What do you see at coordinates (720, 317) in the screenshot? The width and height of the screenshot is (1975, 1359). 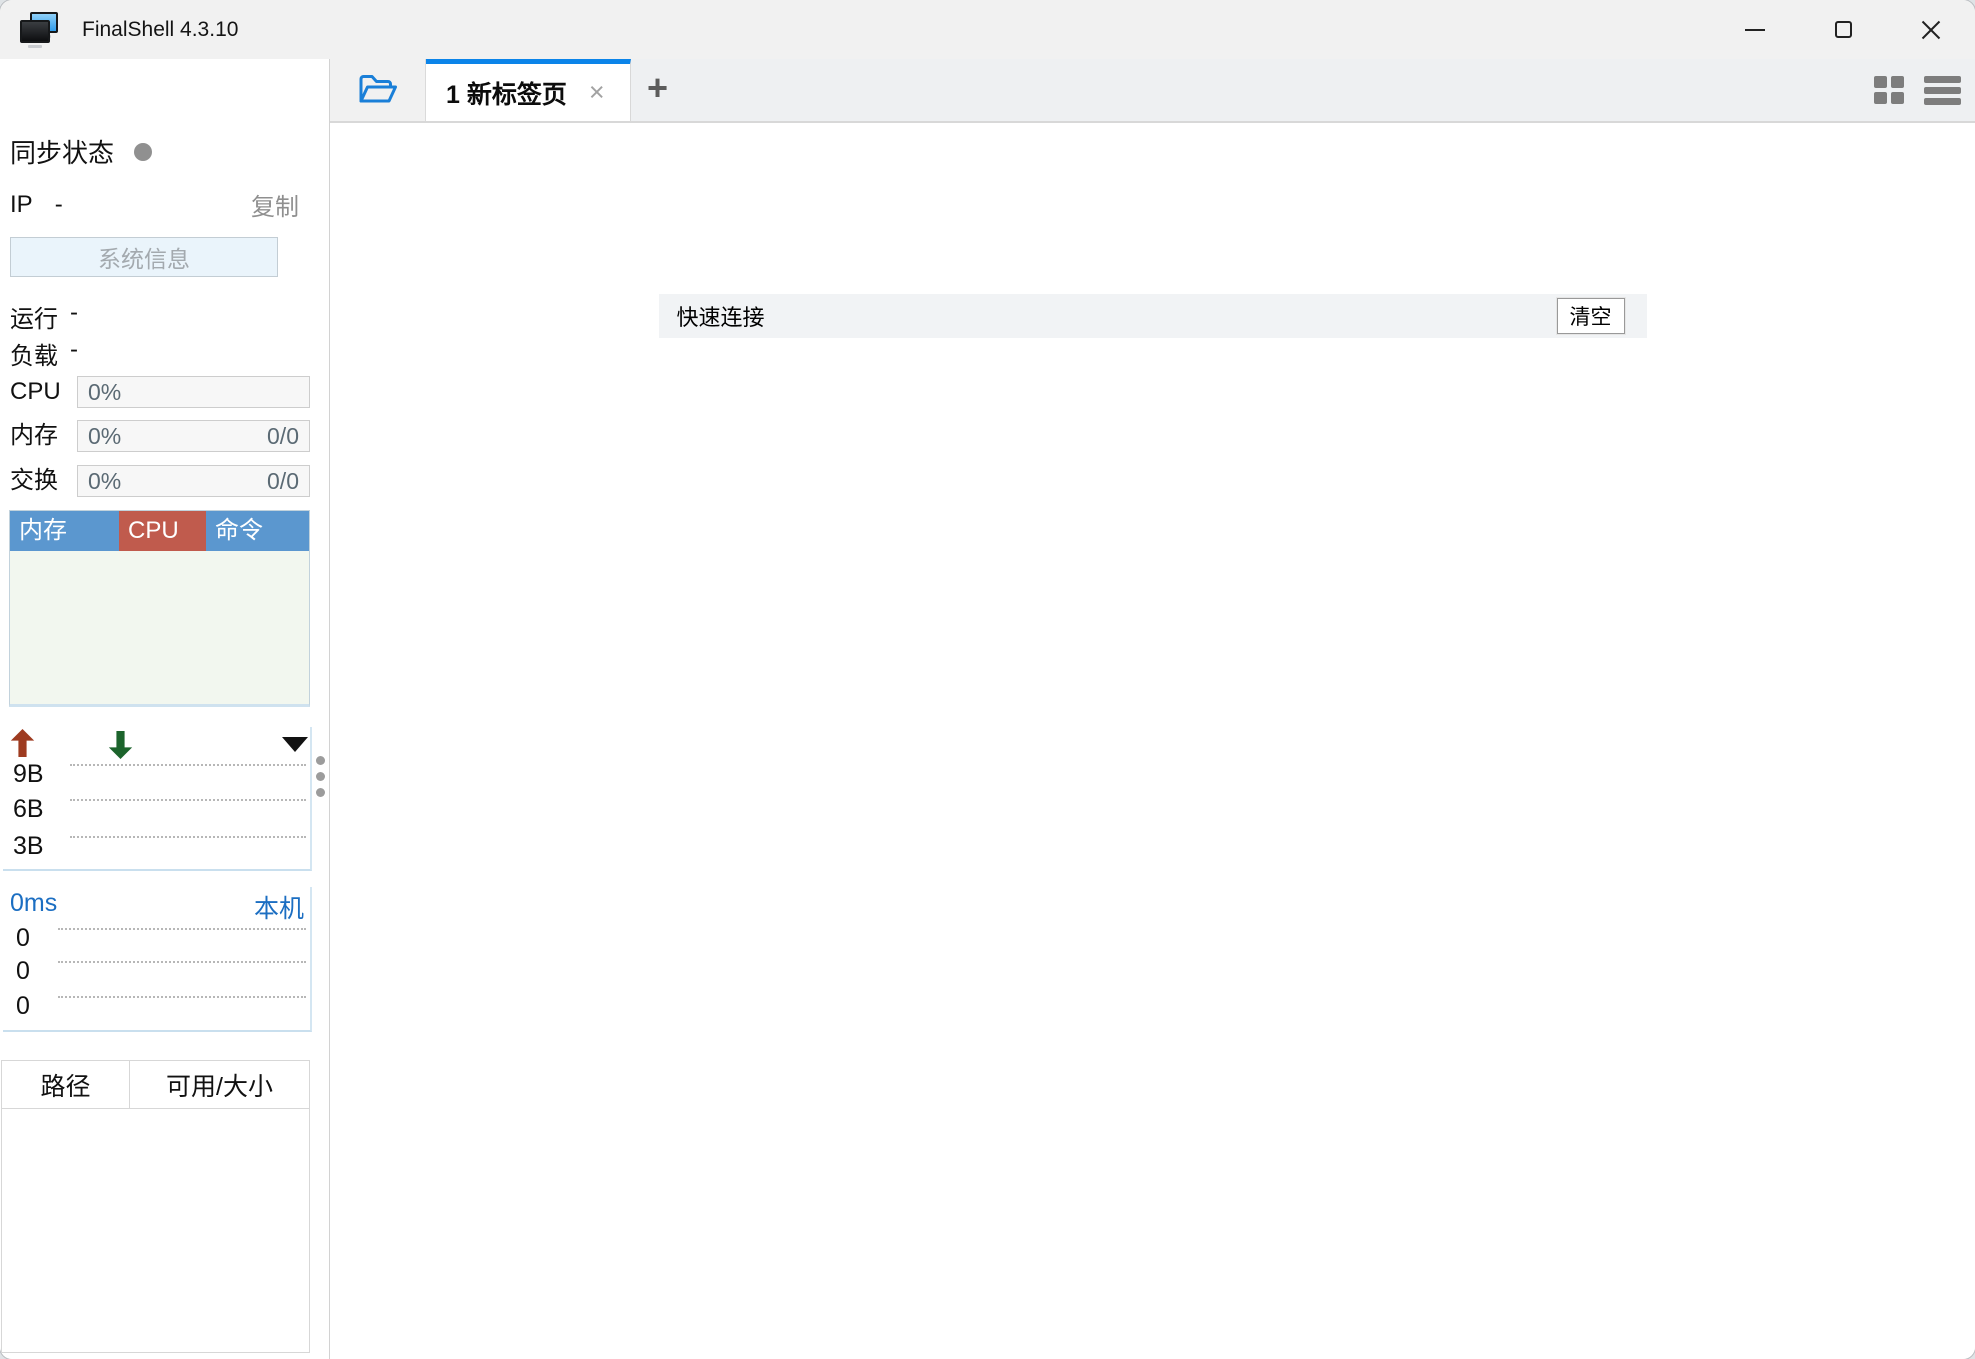 I see `quick-connect-title: 快速连接` at bounding box center [720, 317].